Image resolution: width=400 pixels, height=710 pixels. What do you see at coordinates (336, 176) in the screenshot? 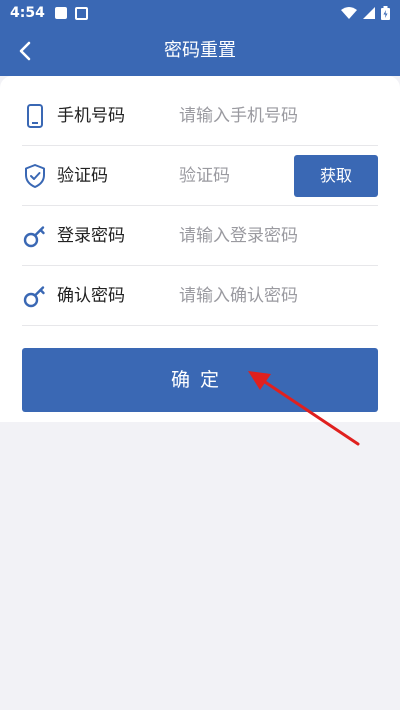
I see `get-code-button: 获取` at bounding box center [336, 176].